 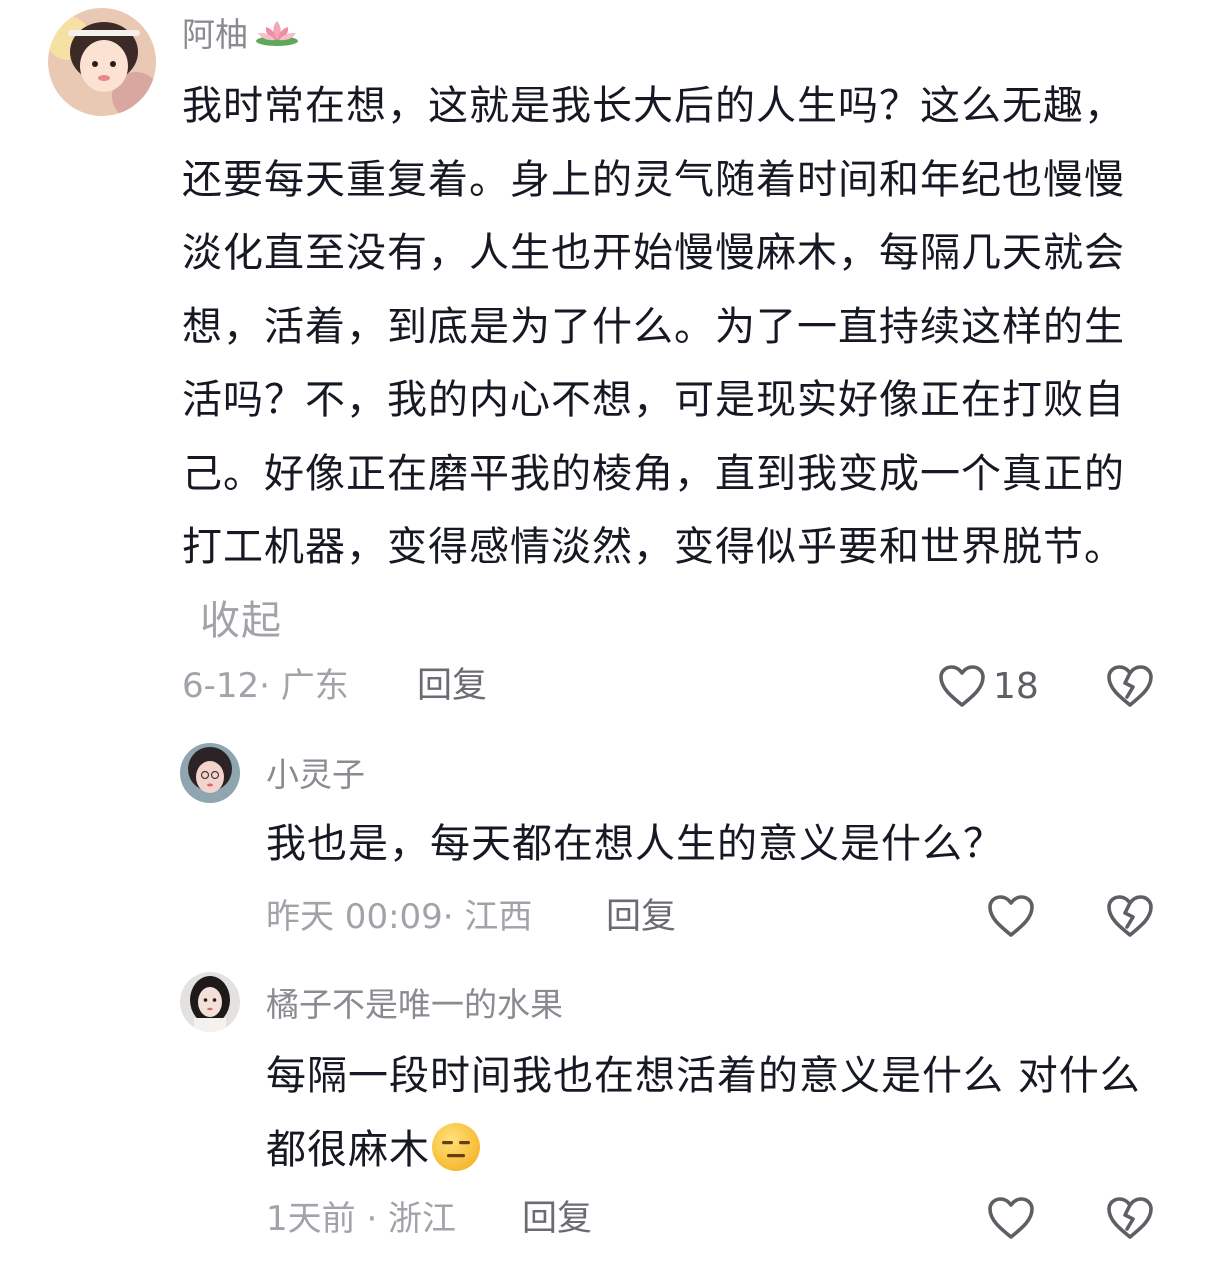 I want to click on comment-username: 阿柚, so click(x=241, y=32).